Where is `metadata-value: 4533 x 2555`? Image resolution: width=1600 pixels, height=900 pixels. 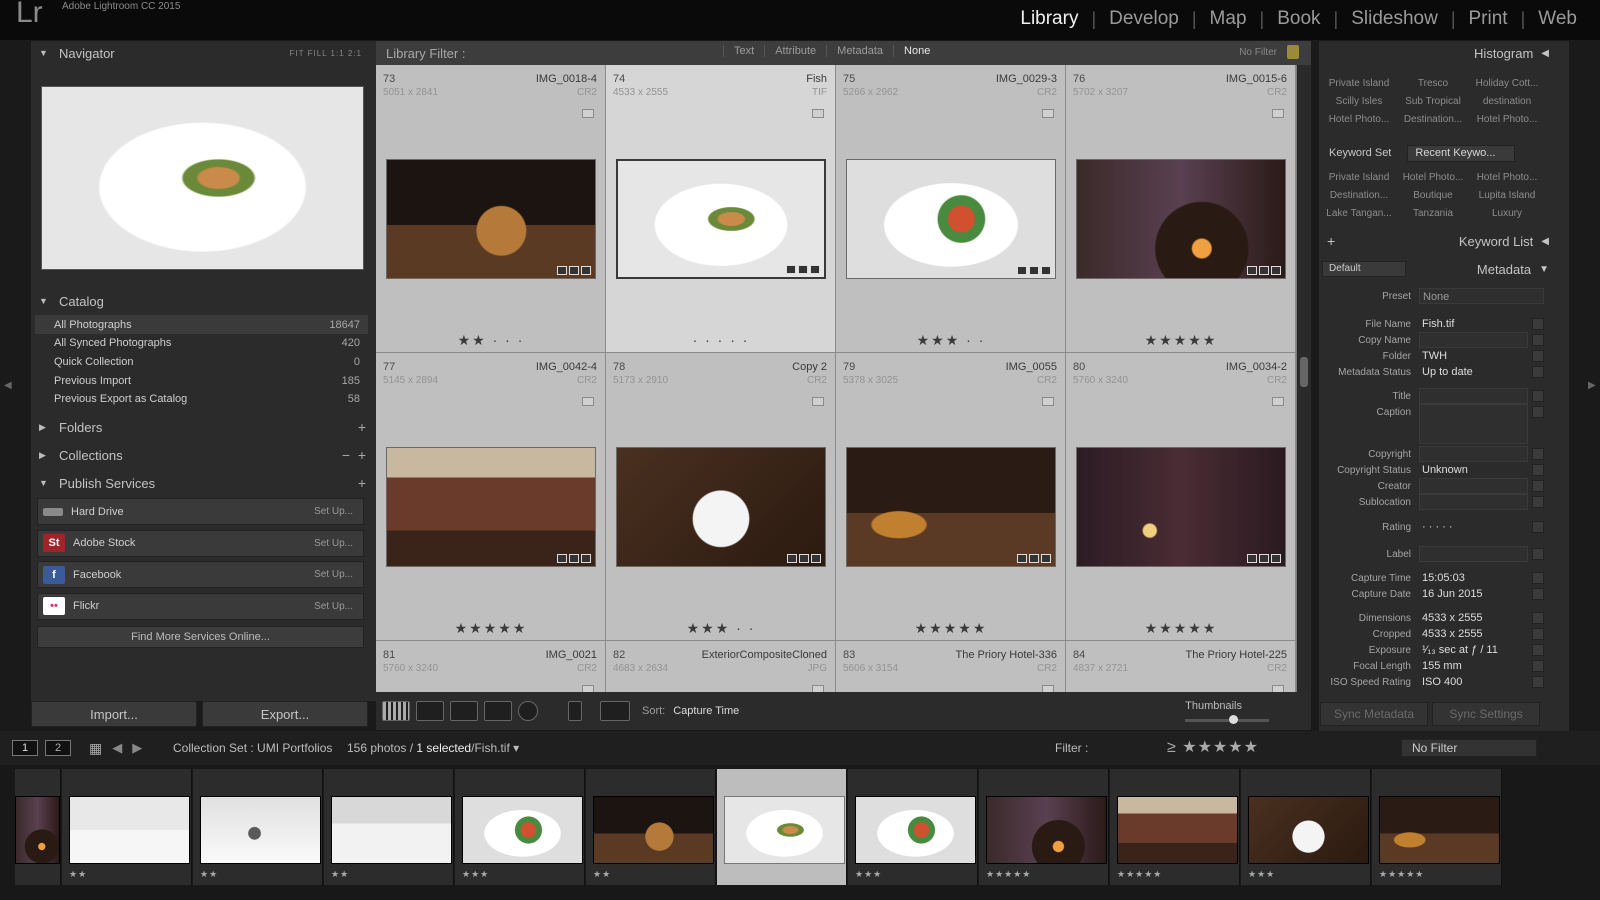 metadata-value: 4533 x 2555 is located at coordinates (1473, 618).